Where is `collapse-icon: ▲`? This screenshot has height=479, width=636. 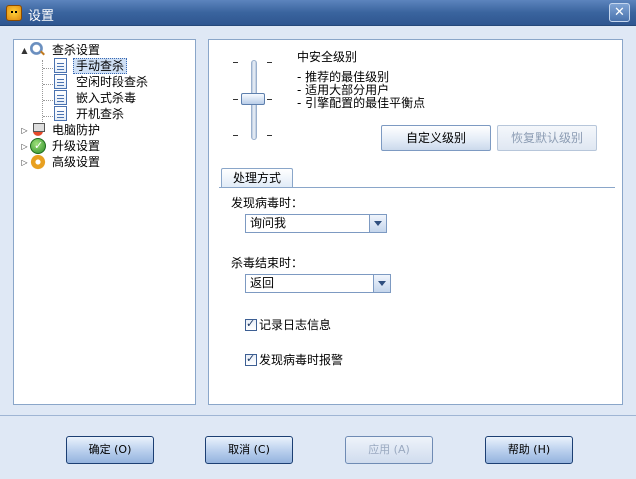 collapse-icon: ▲ is located at coordinates (24, 50).